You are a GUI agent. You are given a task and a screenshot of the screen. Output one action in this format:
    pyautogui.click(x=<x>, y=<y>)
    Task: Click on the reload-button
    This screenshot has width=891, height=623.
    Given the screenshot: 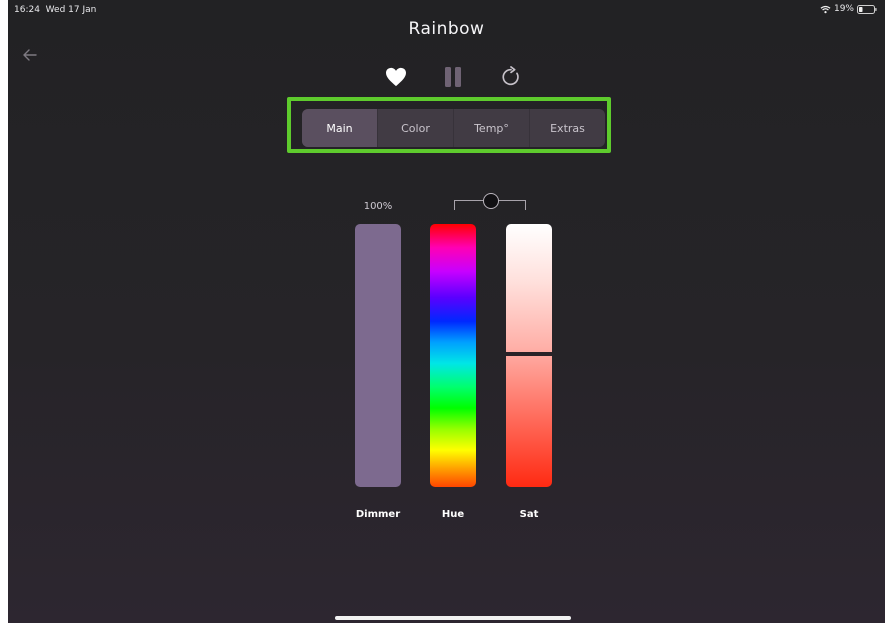 What is the action you would take?
    pyautogui.click(x=511, y=77)
    